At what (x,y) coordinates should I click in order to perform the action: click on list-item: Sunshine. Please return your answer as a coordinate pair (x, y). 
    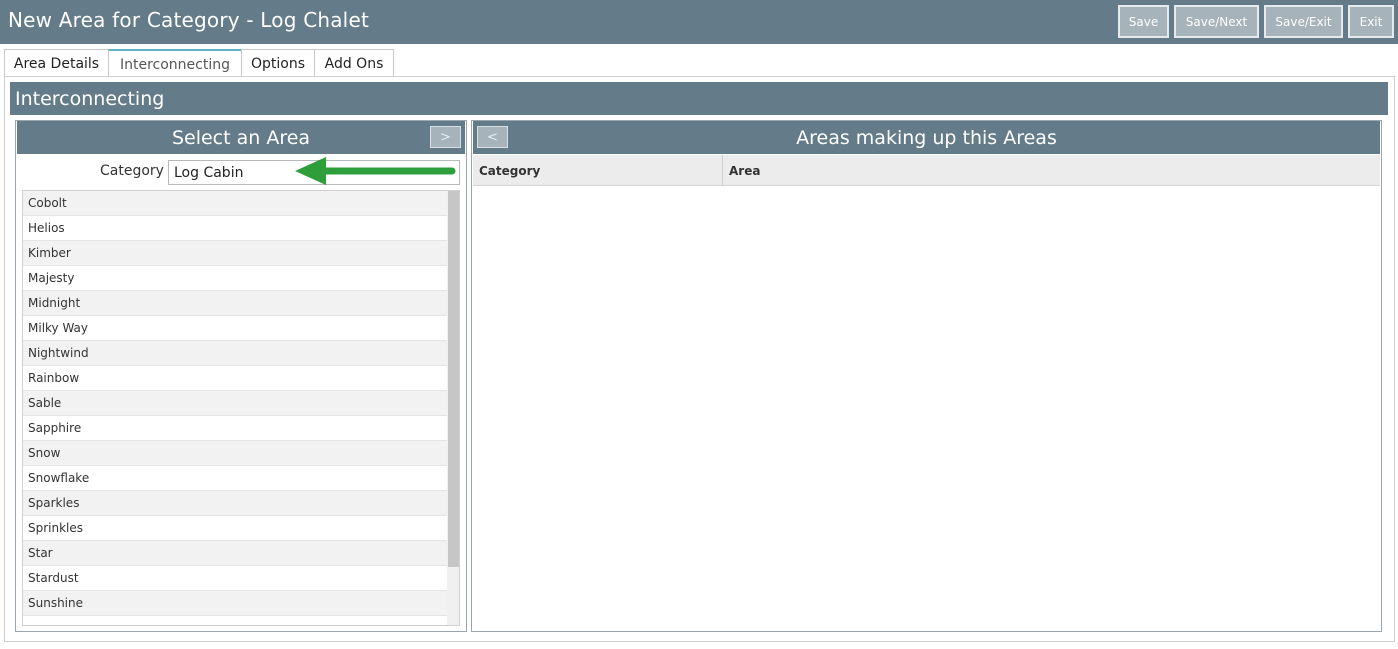
    Looking at the image, I should click on (235, 603).